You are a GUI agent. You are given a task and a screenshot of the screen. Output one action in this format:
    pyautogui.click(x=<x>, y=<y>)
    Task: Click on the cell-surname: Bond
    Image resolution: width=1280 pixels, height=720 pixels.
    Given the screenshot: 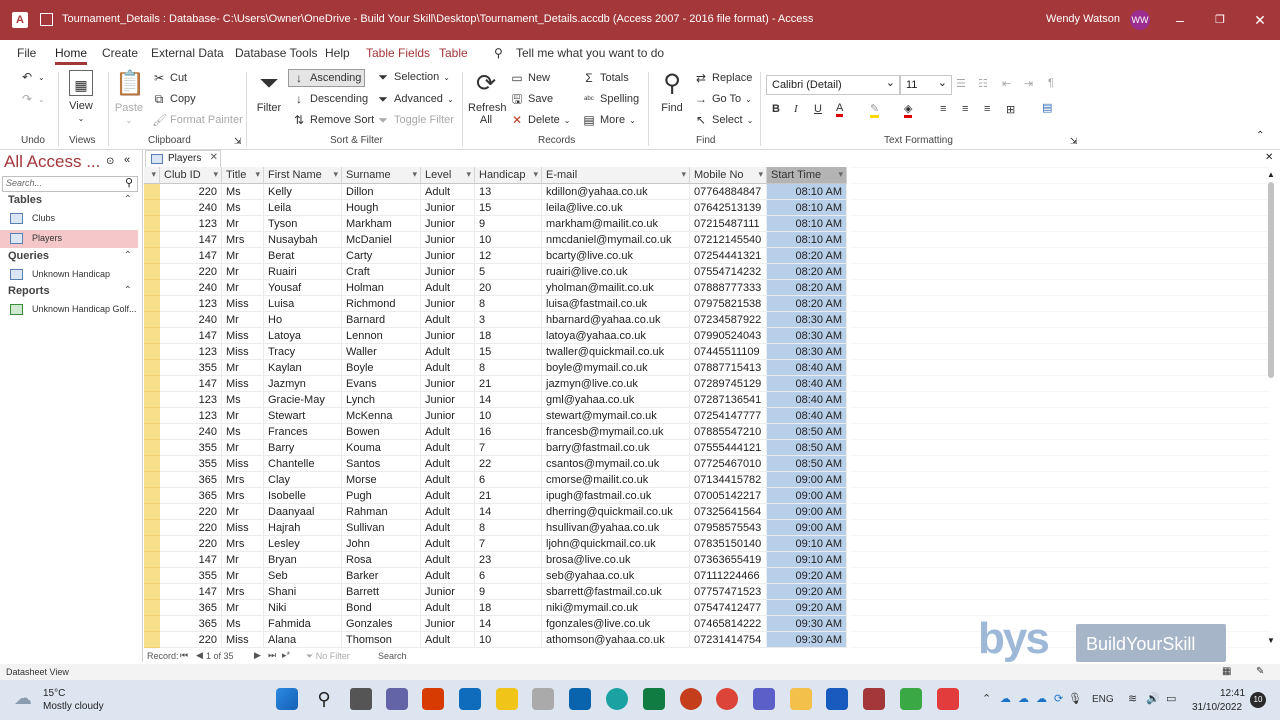 What is the action you would take?
    pyautogui.click(x=381, y=608)
    